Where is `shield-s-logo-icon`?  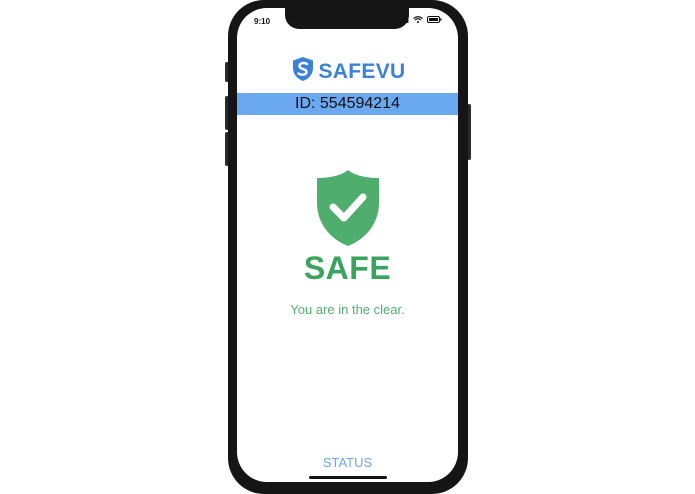 shield-s-logo-icon is located at coordinates (303, 71).